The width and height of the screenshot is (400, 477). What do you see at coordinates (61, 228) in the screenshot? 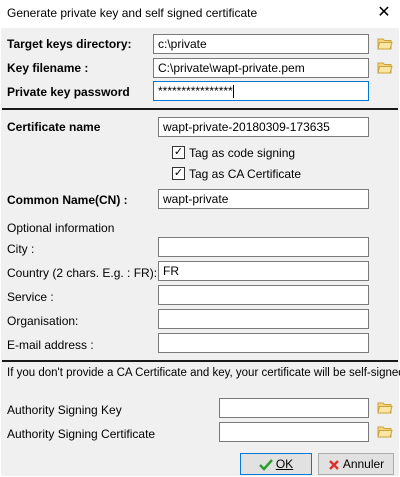
I see `optional-info-heading: Optional information` at bounding box center [61, 228].